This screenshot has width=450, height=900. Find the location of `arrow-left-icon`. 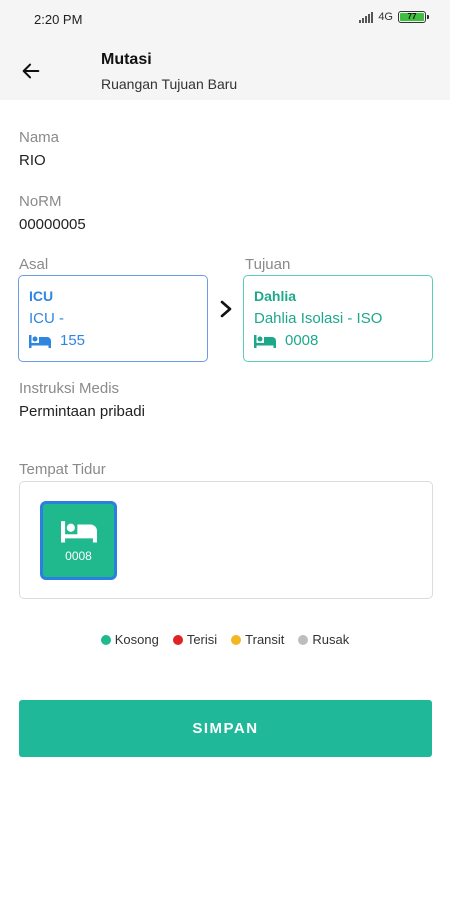

arrow-left-icon is located at coordinates (31, 71).